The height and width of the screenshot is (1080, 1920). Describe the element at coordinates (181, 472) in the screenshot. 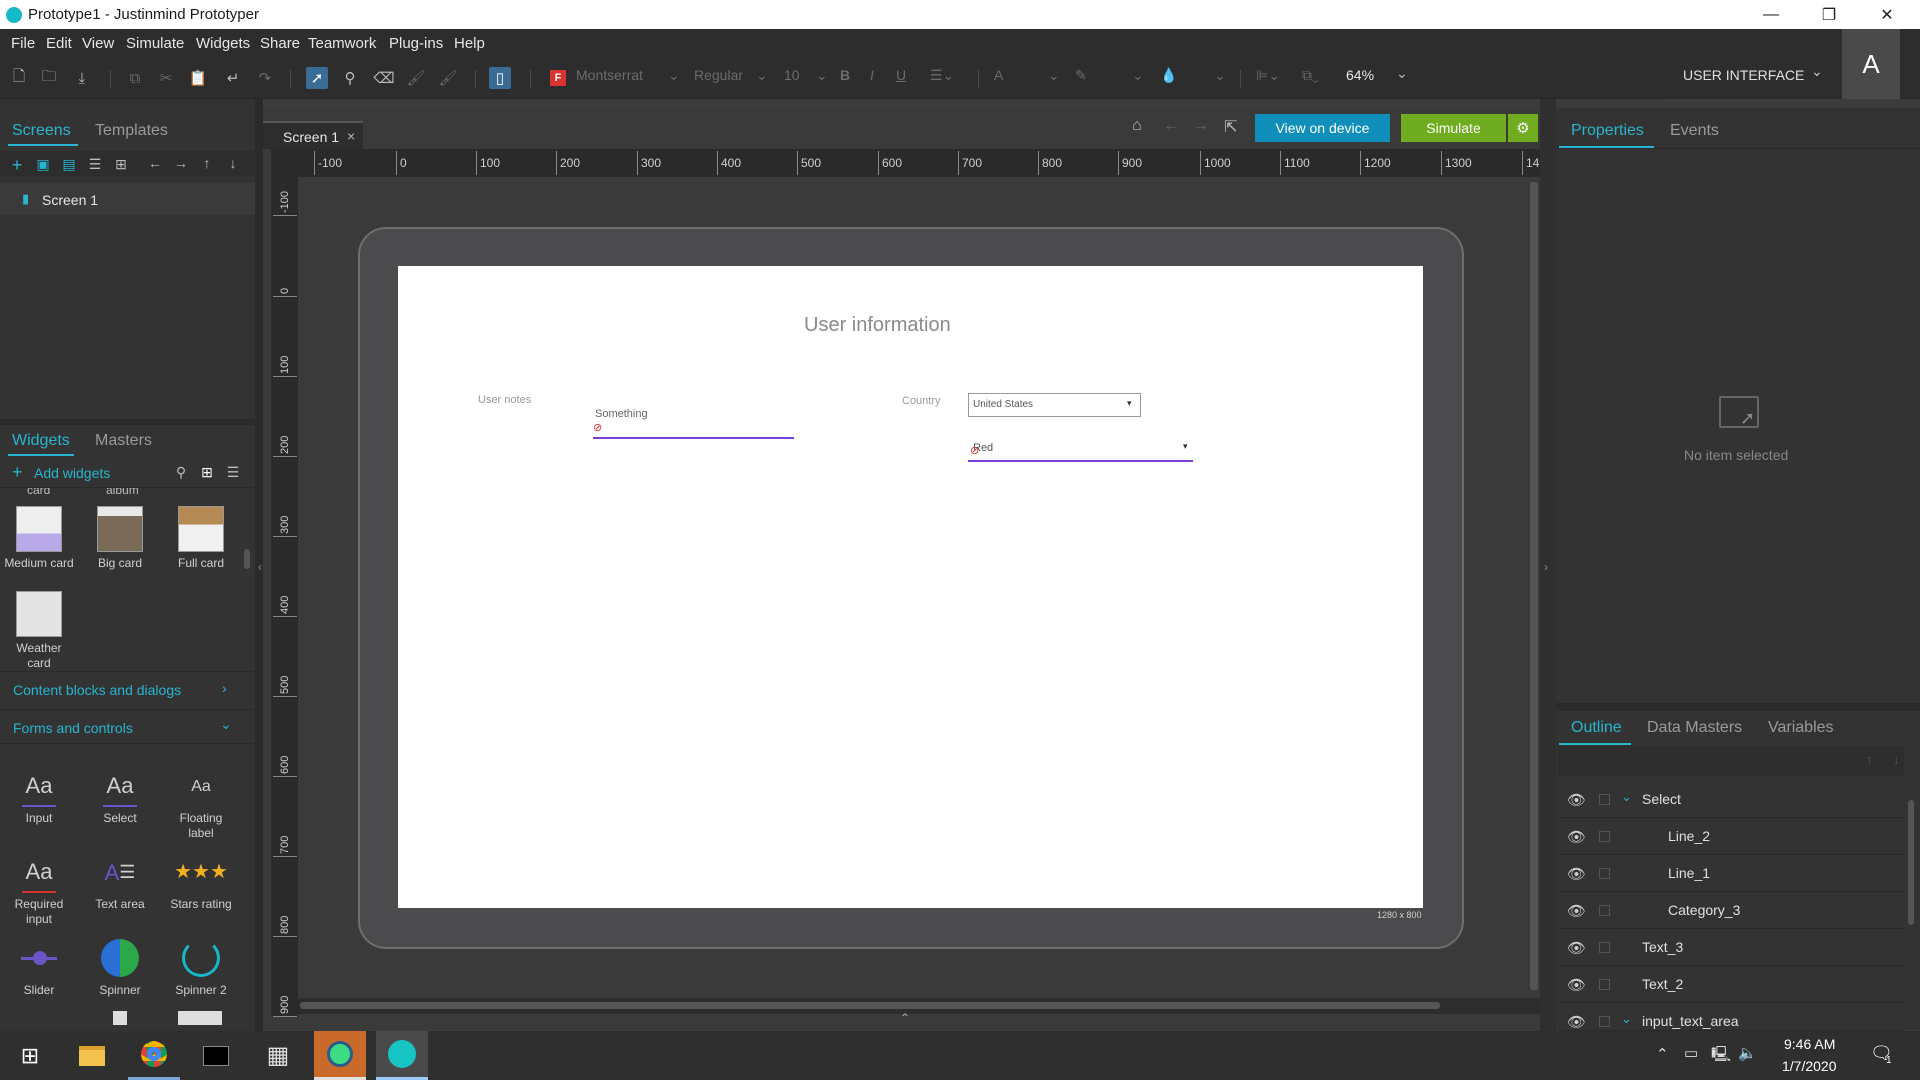

I see `search-icon: ⚲` at that location.